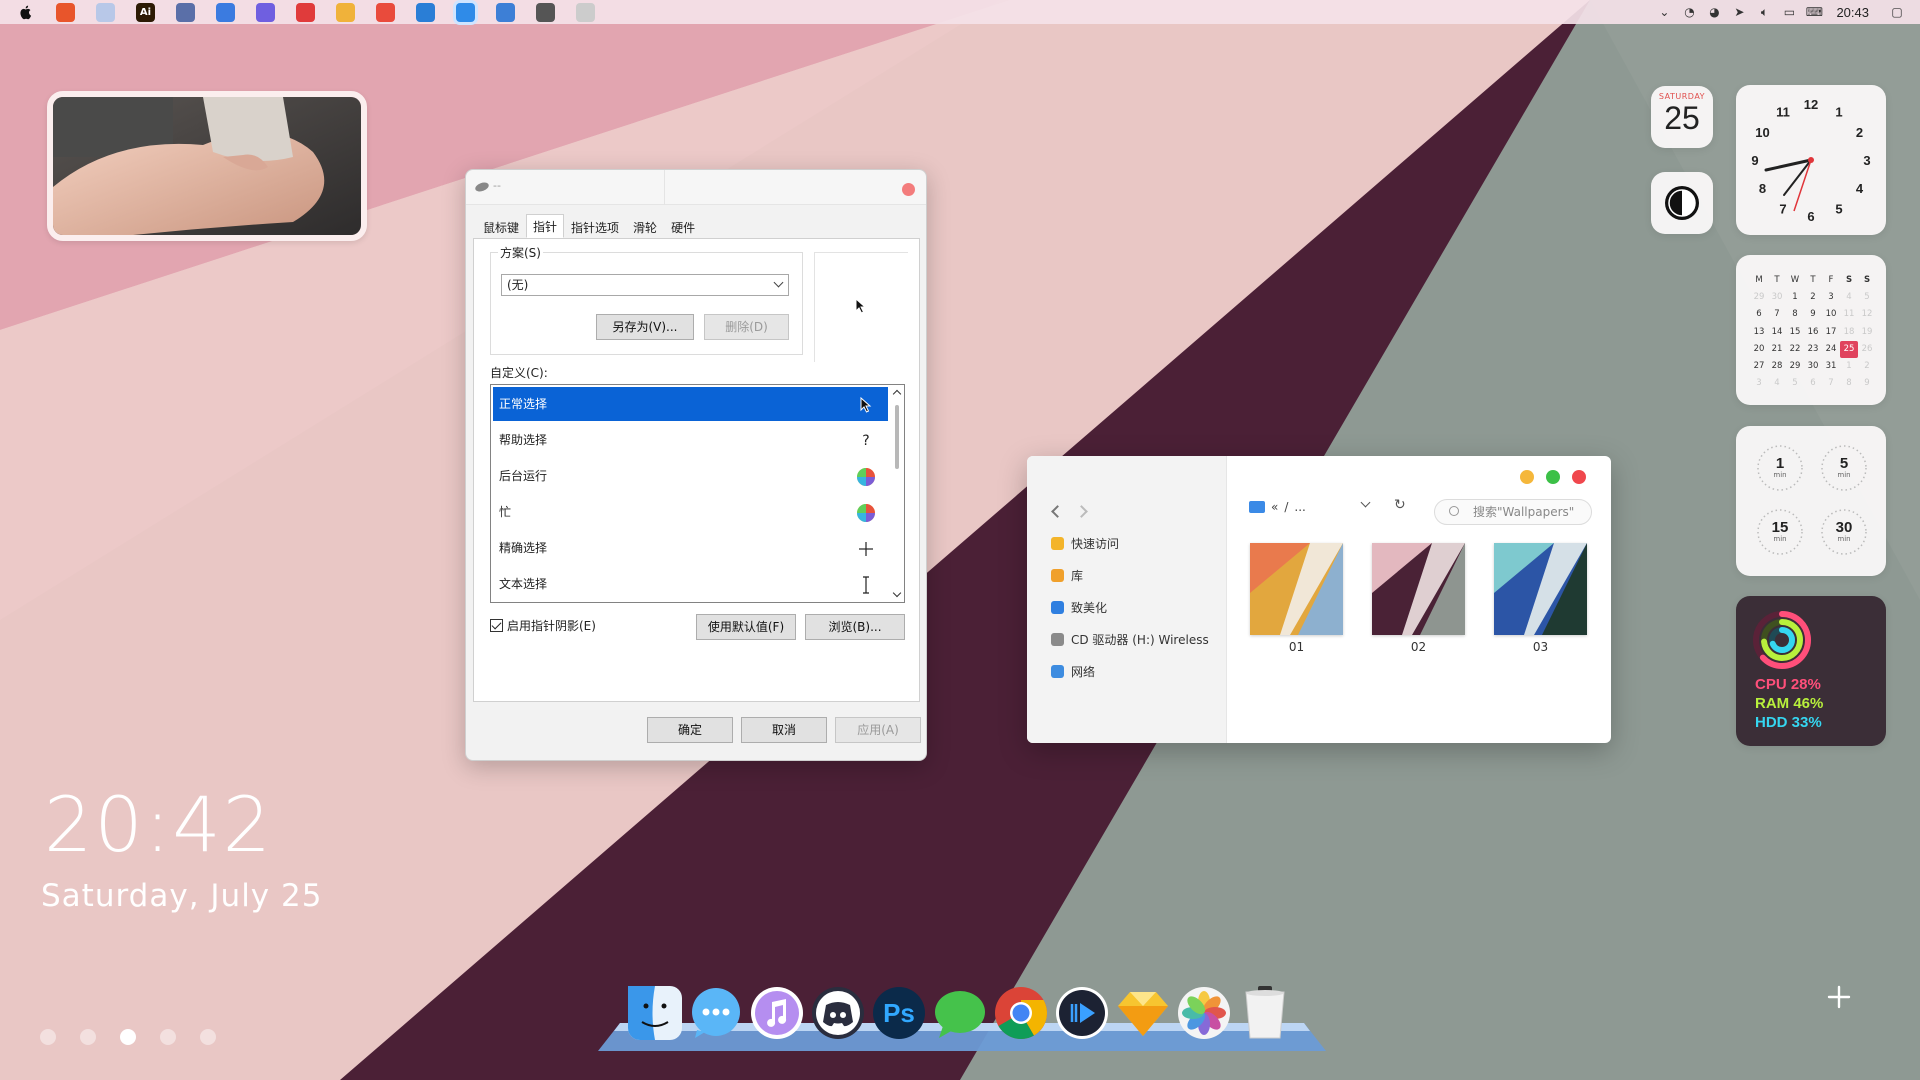 The width and height of the screenshot is (1920, 1080). Describe the element at coordinates (696, 187) in the screenshot. I see `dialog-titlebar: --` at that location.